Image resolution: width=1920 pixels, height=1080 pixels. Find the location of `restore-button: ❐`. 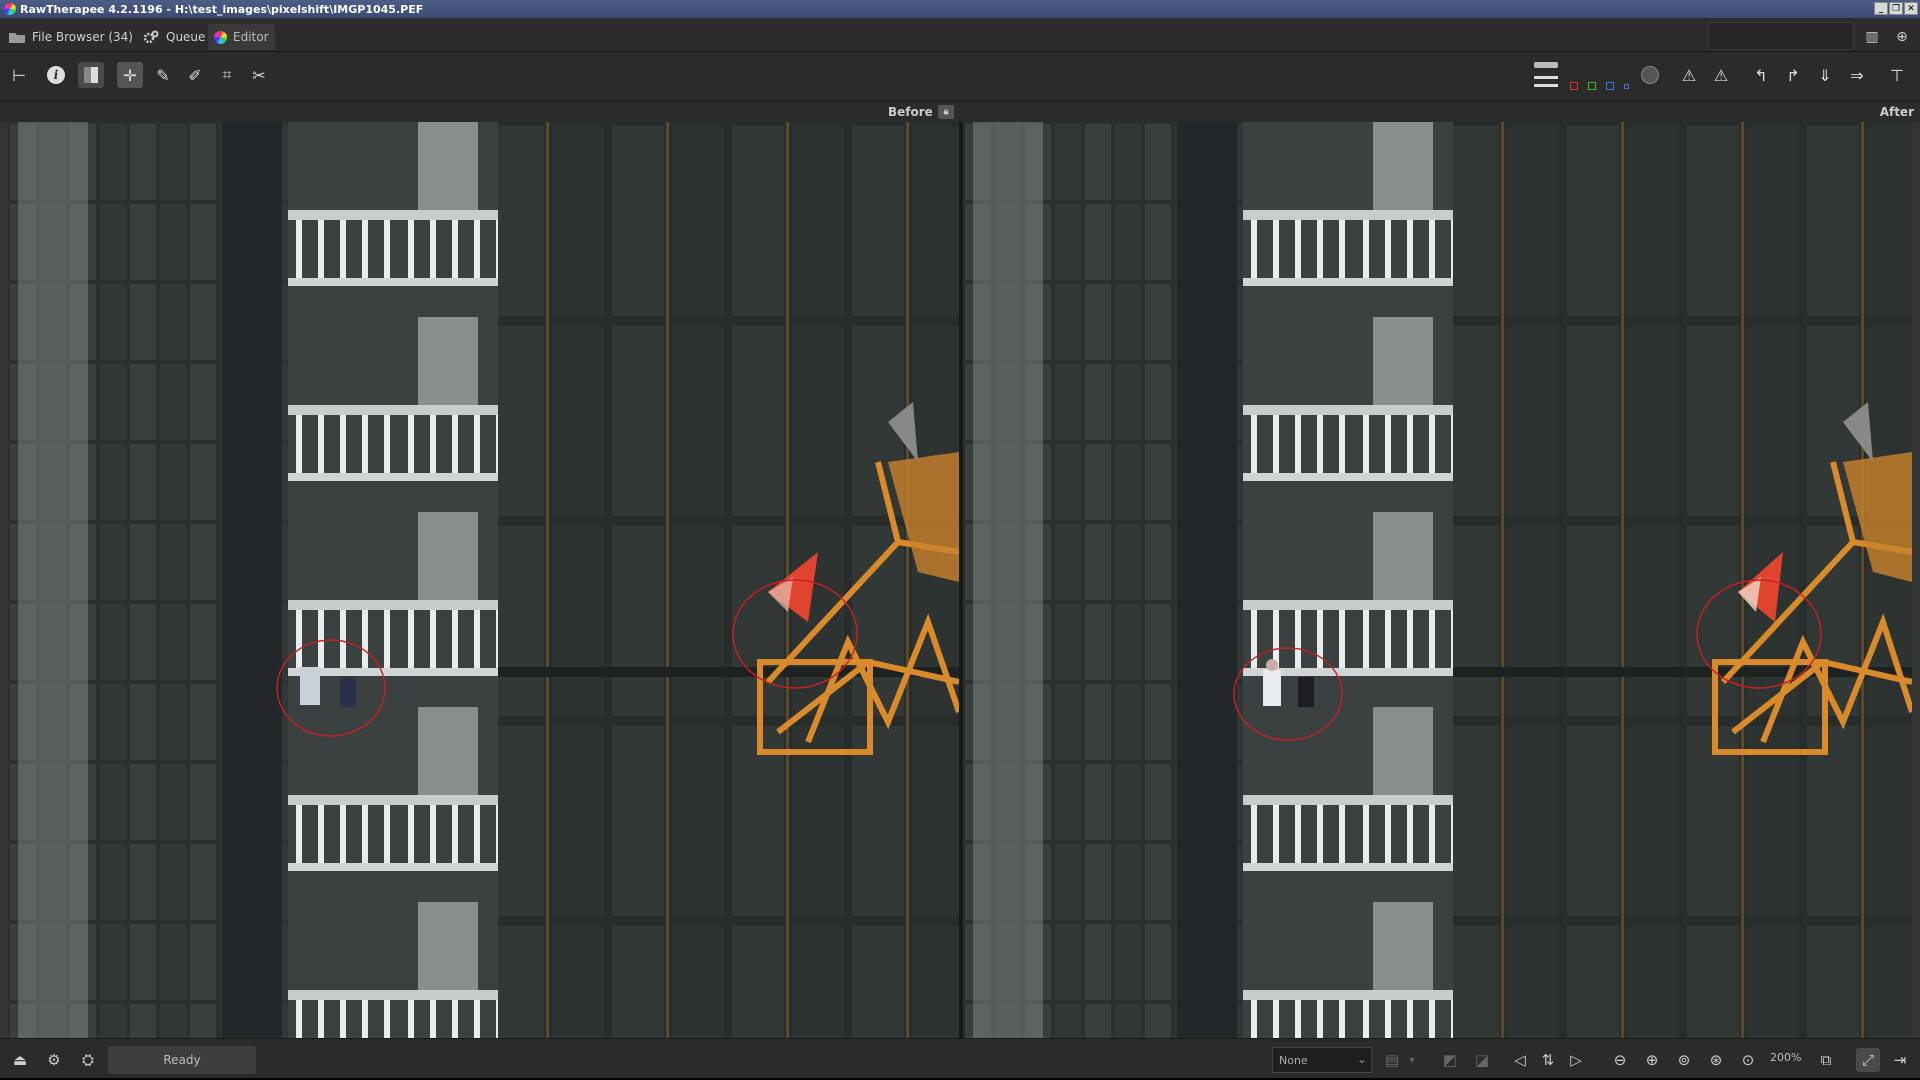

restore-button: ❐ is located at coordinates (1896, 8).